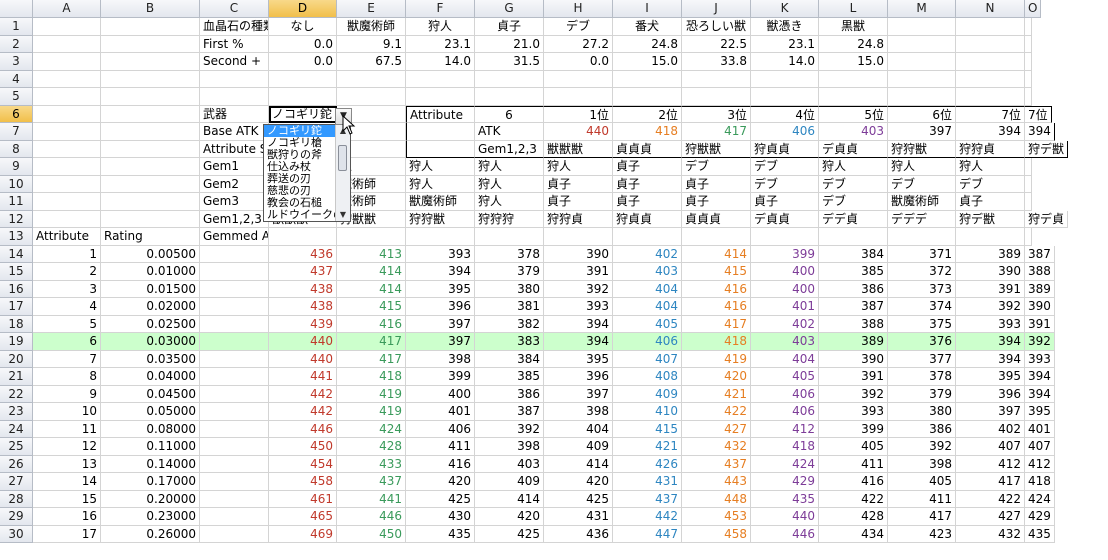 This screenshot has height=560, width=1108. Describe the element at coordinates (303, 97) in the screenshot. I see `cell-d5` at that location.